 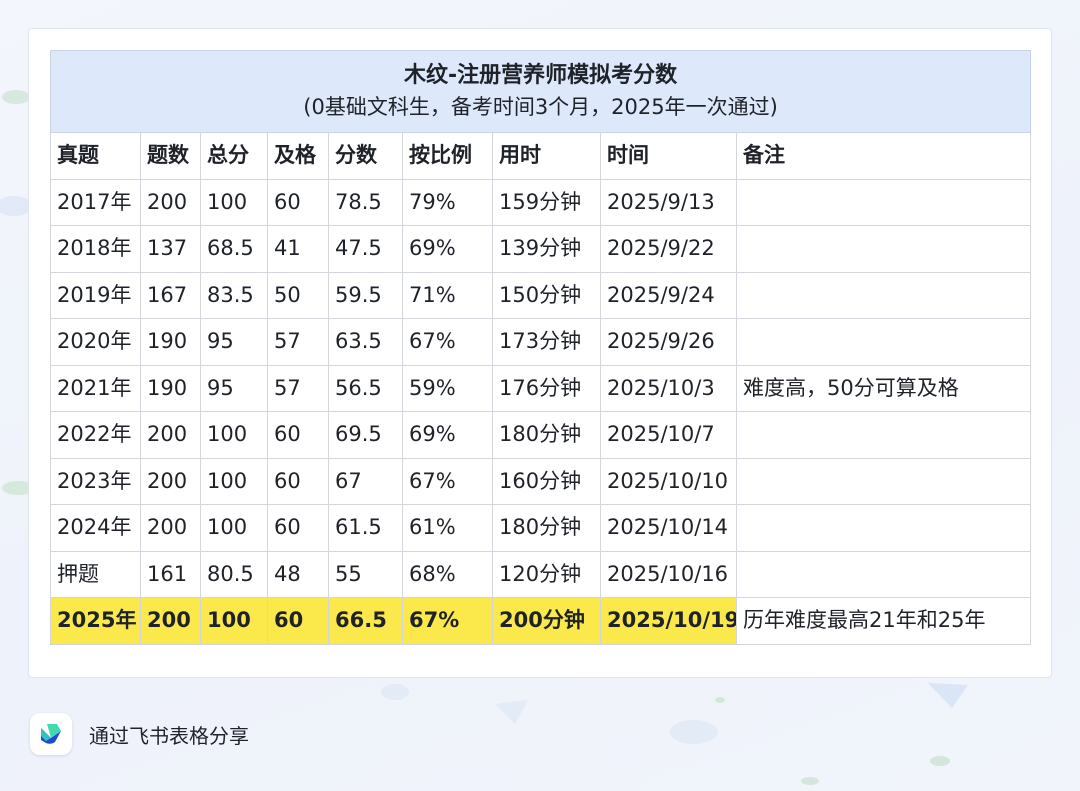 What do you see at coordinates (546, 574) in the screenshot?
I see `table-cell: 120分钟` at bounding box center [546, 574].